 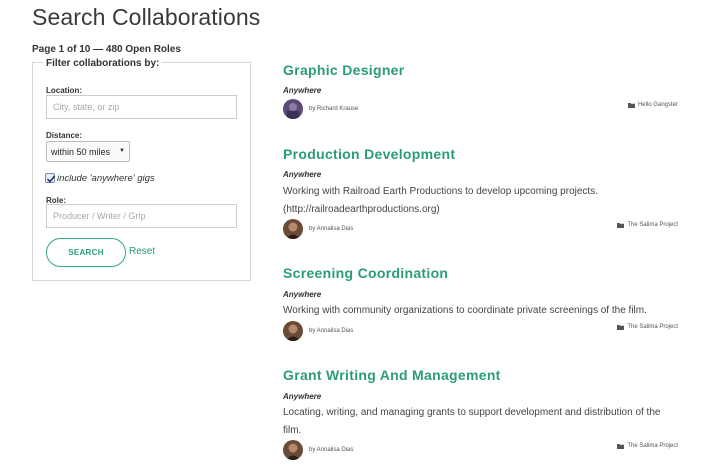 What do you see at coordinates (106, 178) in the screenshot?
I see `include-anywhere-label: include 'anywhere' gigs` at bounding box center [106, 178].